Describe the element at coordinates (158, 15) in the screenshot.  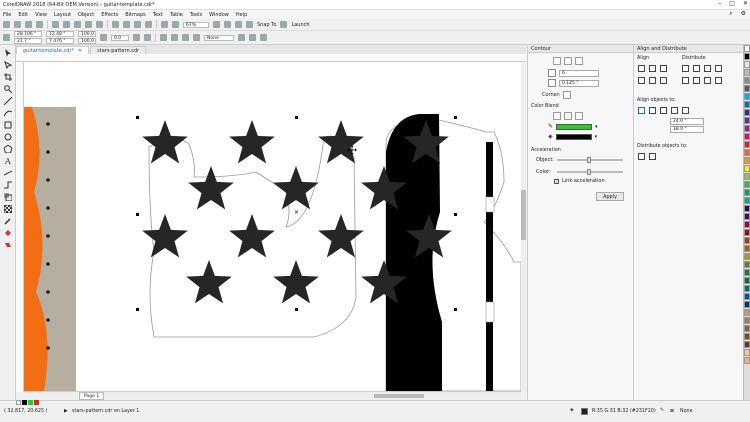
I see `menu-text: Text` at that location.